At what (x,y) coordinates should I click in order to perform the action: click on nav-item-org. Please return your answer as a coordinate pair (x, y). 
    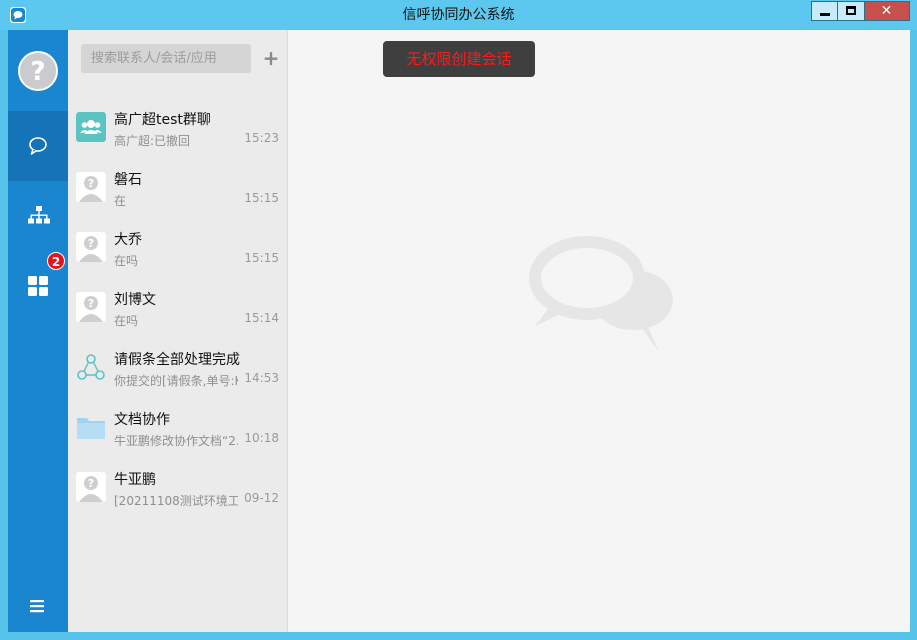
    Looking at the image, I should click on (38, 216).